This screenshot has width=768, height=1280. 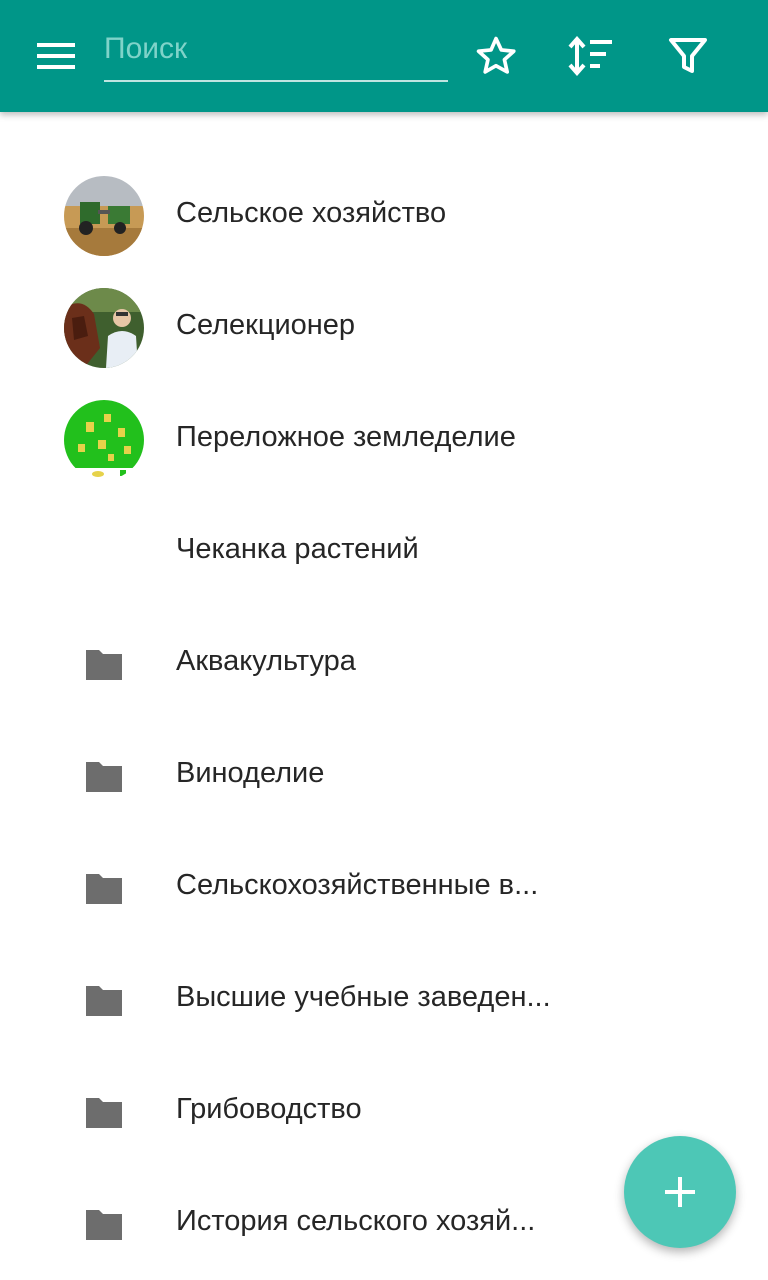 I want to click on app-bar, so click(x=384, y=56).